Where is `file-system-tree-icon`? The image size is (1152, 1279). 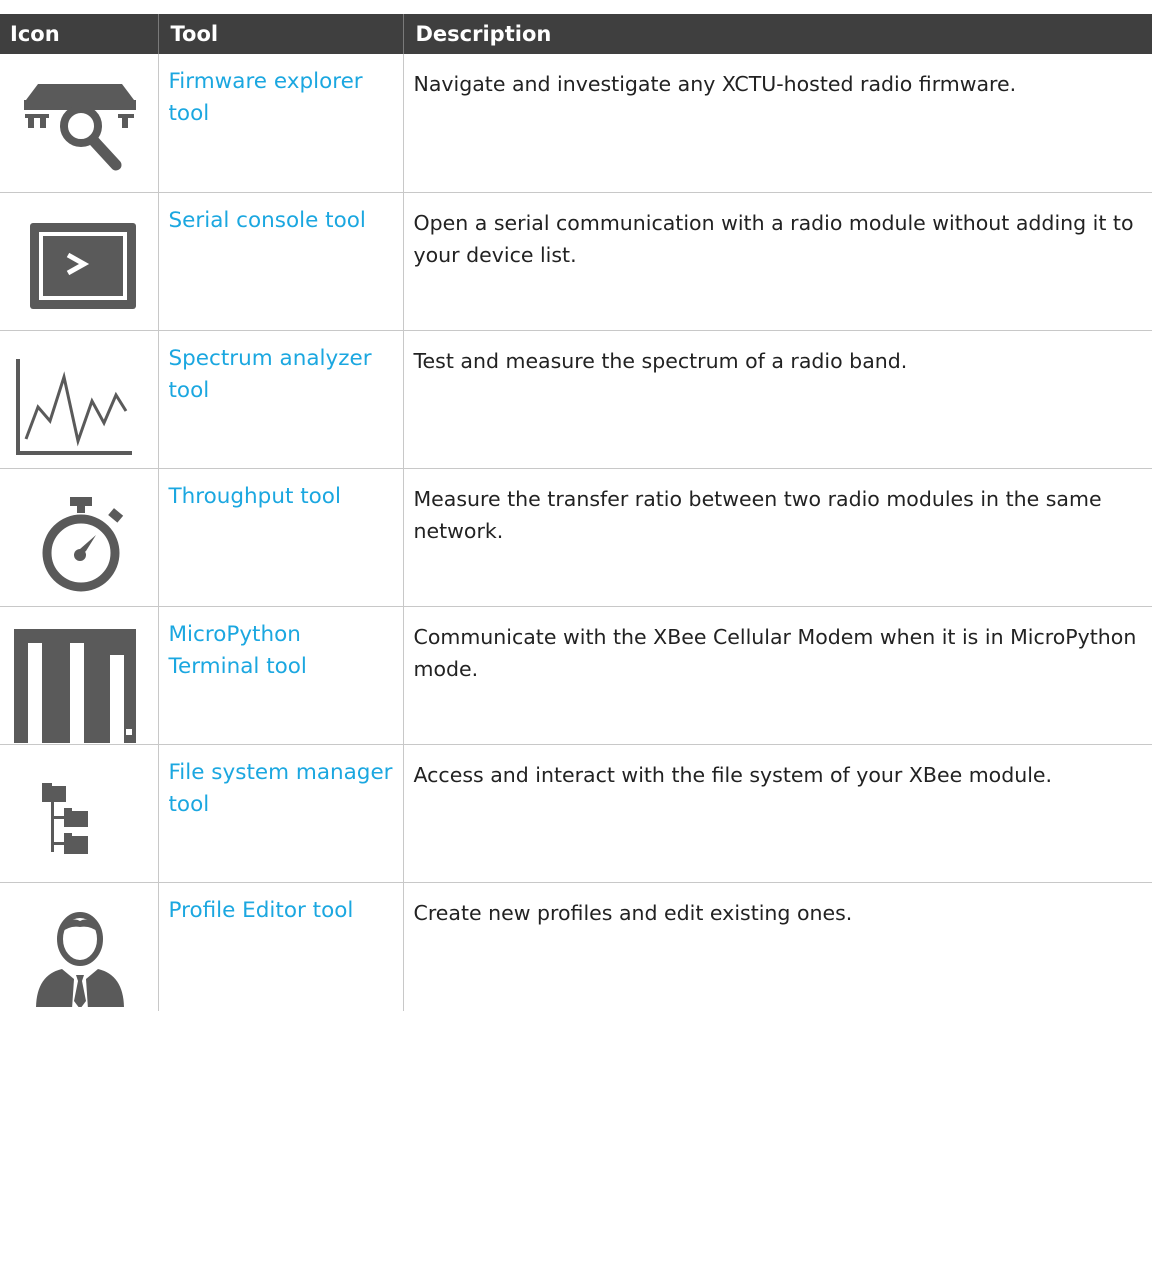 file-system-tree-icon is located at coordinates (65, 818).